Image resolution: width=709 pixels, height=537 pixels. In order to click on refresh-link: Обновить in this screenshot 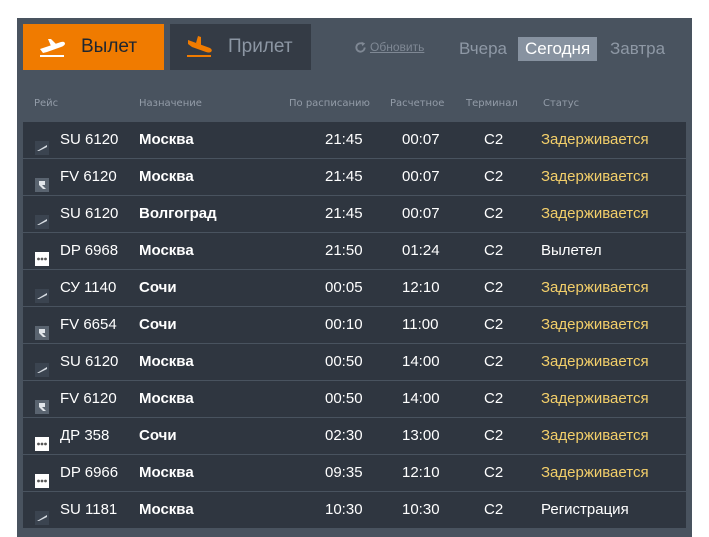, I will do `click(389, 47)`.